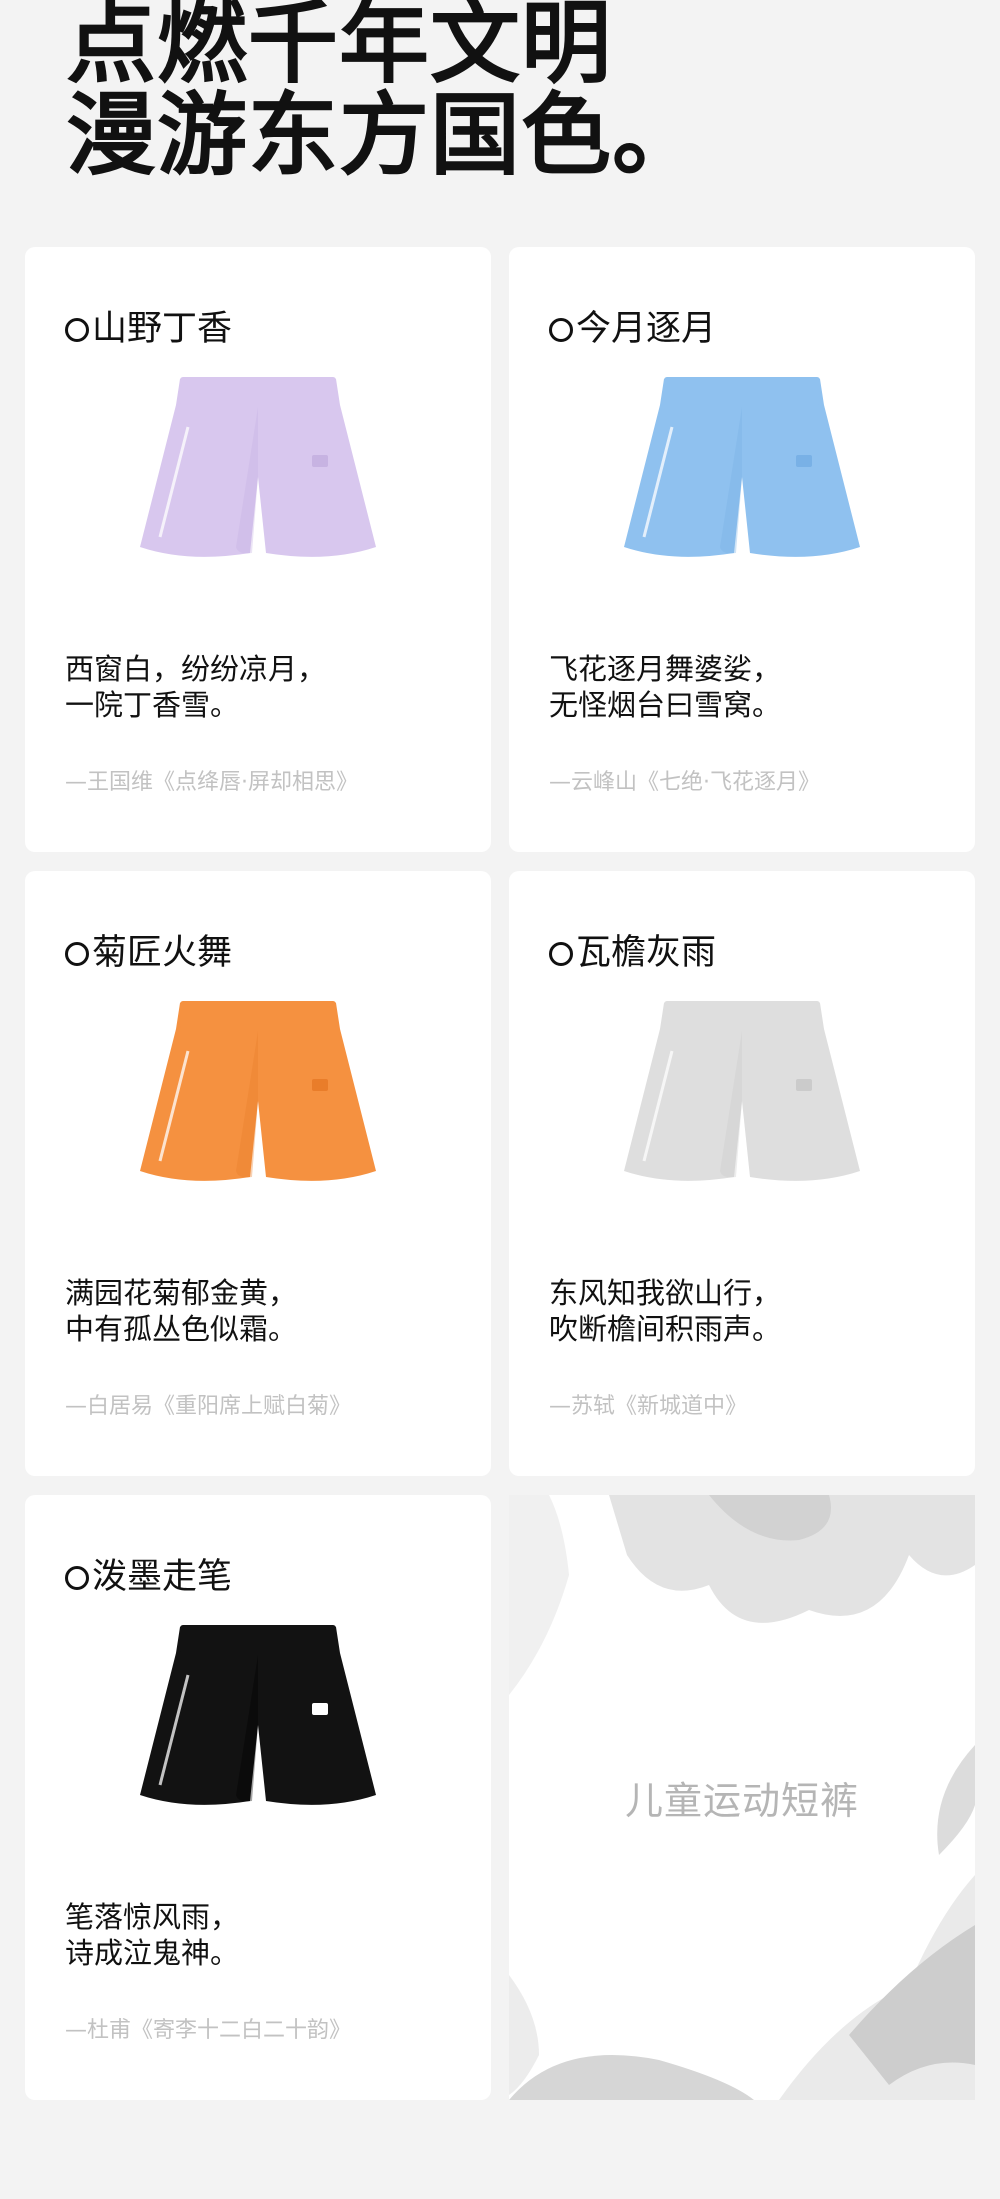 This screenshot has width=1000, height=2199. Describe the element at coordinates (384, 135) in the screenshot. I see `headline-line-2: 漫游东方国色。` at that location.